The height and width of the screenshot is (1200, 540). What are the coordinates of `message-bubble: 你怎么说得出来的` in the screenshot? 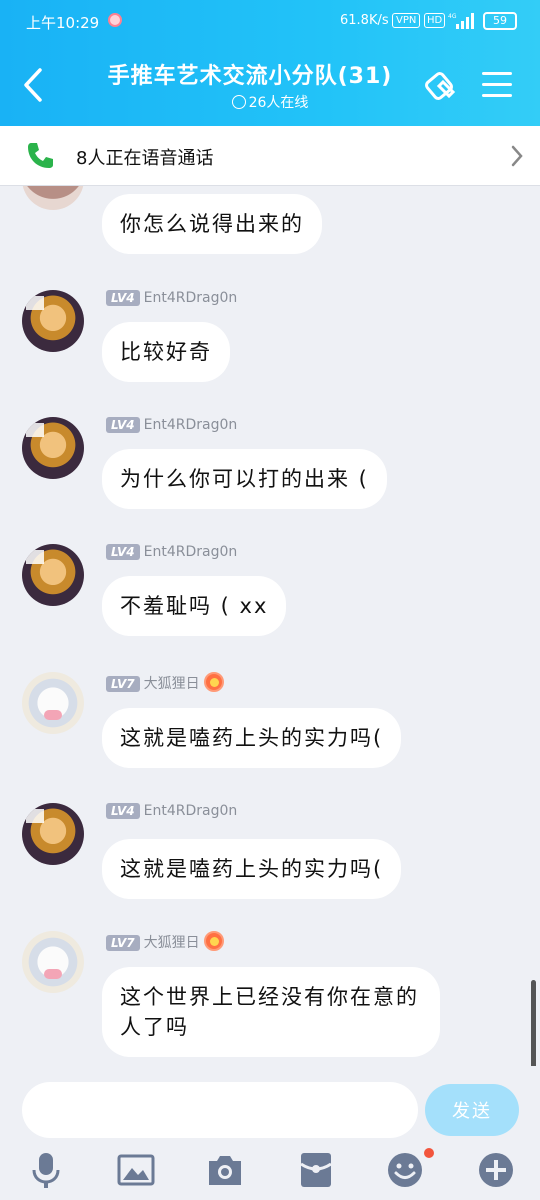 It's located at (212, 224).